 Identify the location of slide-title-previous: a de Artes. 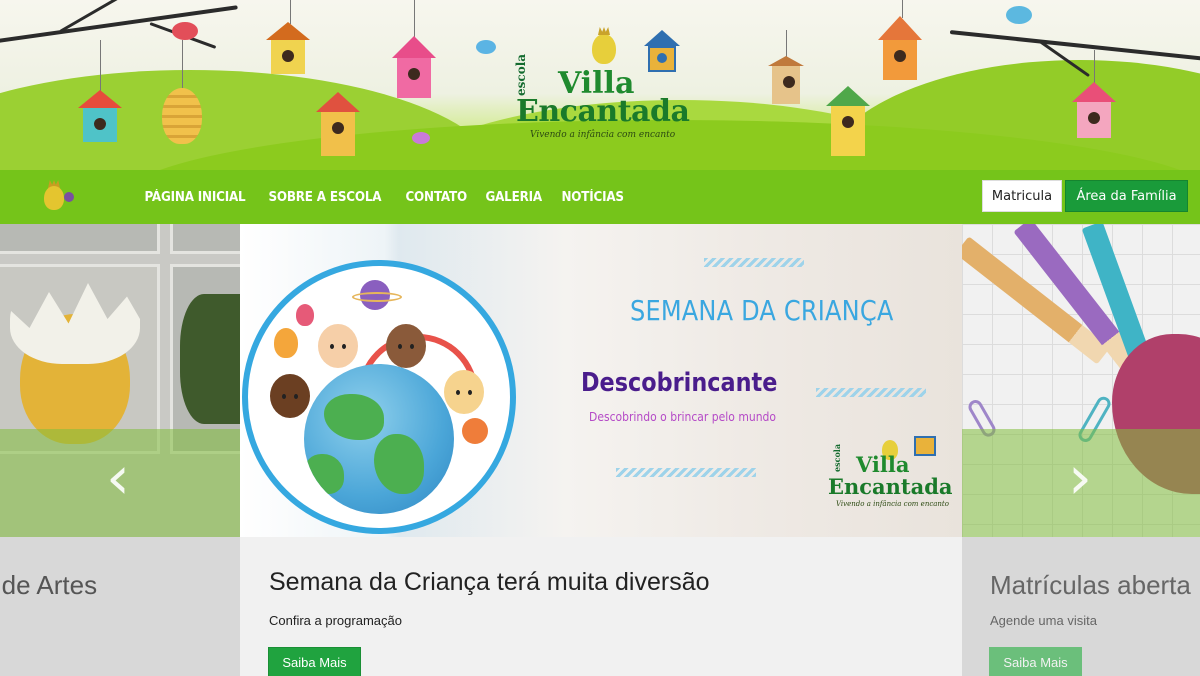
(48, 585).